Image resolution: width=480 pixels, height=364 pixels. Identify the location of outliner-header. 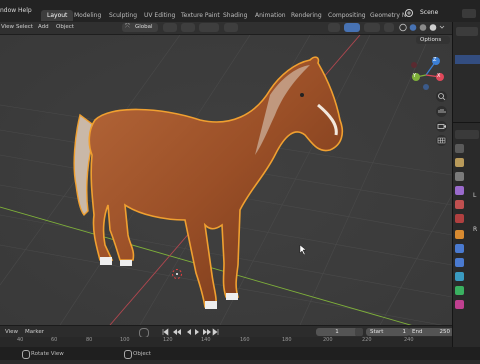
(467, 31).